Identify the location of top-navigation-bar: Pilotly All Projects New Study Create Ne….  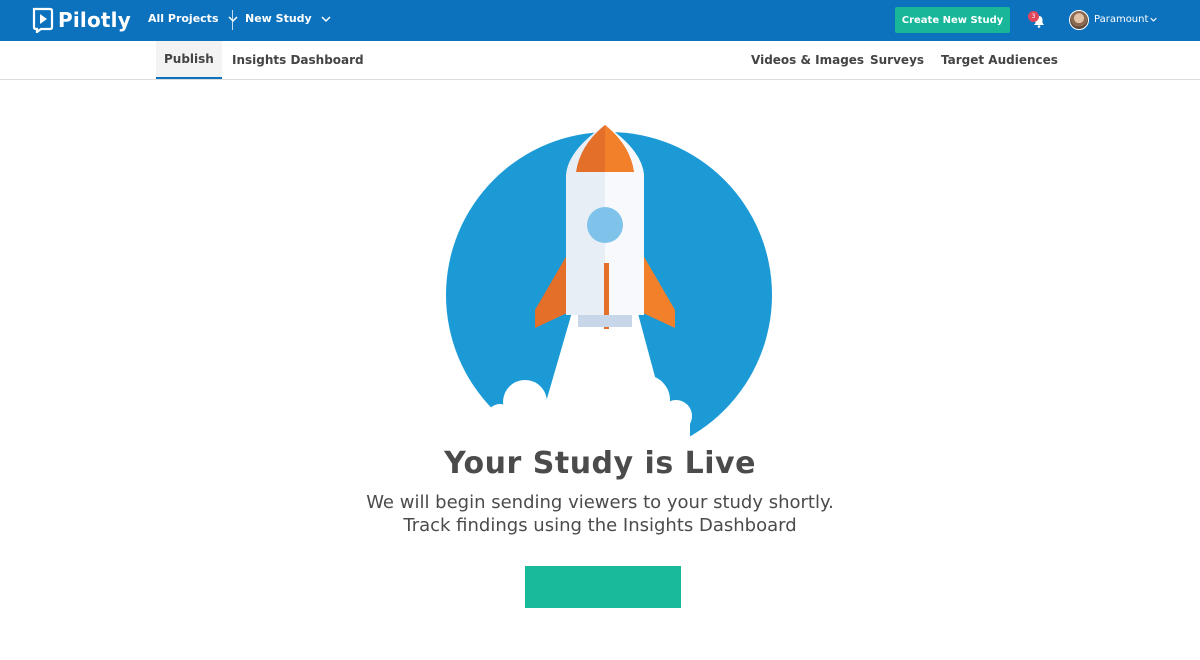
(600, 20).